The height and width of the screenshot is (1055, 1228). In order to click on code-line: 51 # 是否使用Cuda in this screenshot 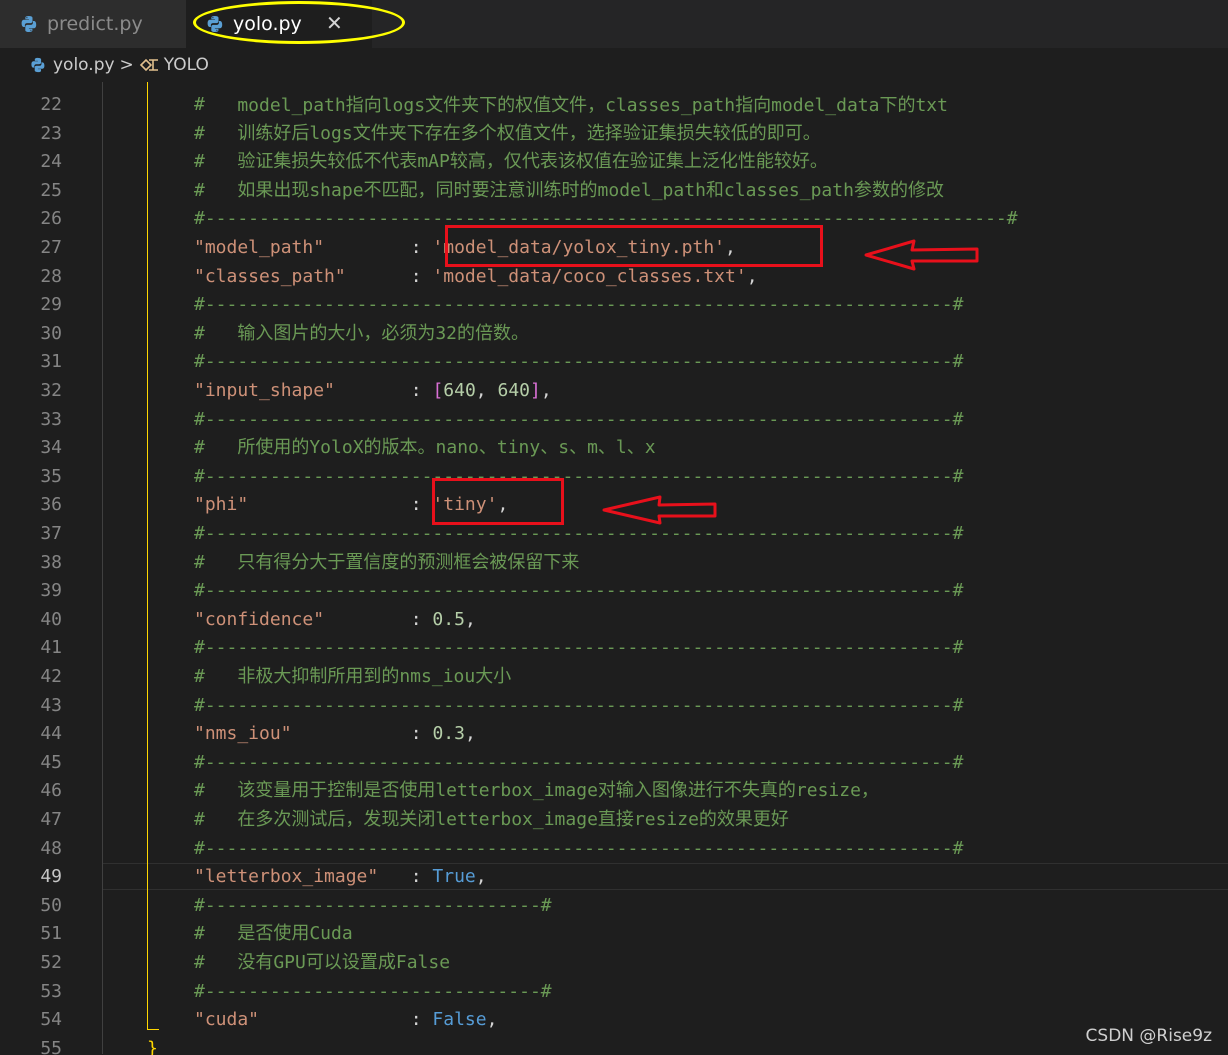, I will do `click(614, 934)`.